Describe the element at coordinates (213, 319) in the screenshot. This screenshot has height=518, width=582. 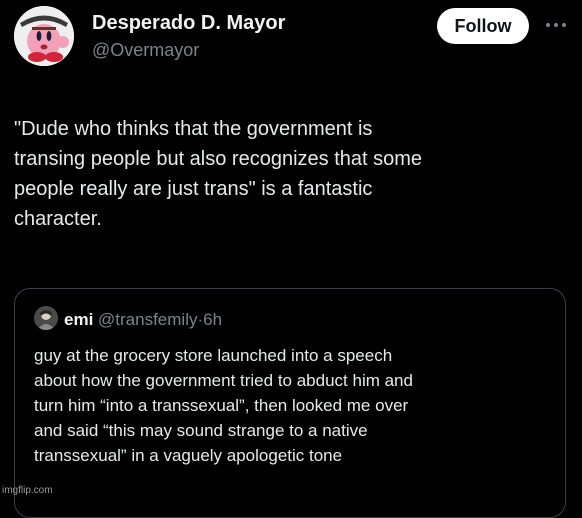
I see `quoted-tweet-time: 6h` at that location.